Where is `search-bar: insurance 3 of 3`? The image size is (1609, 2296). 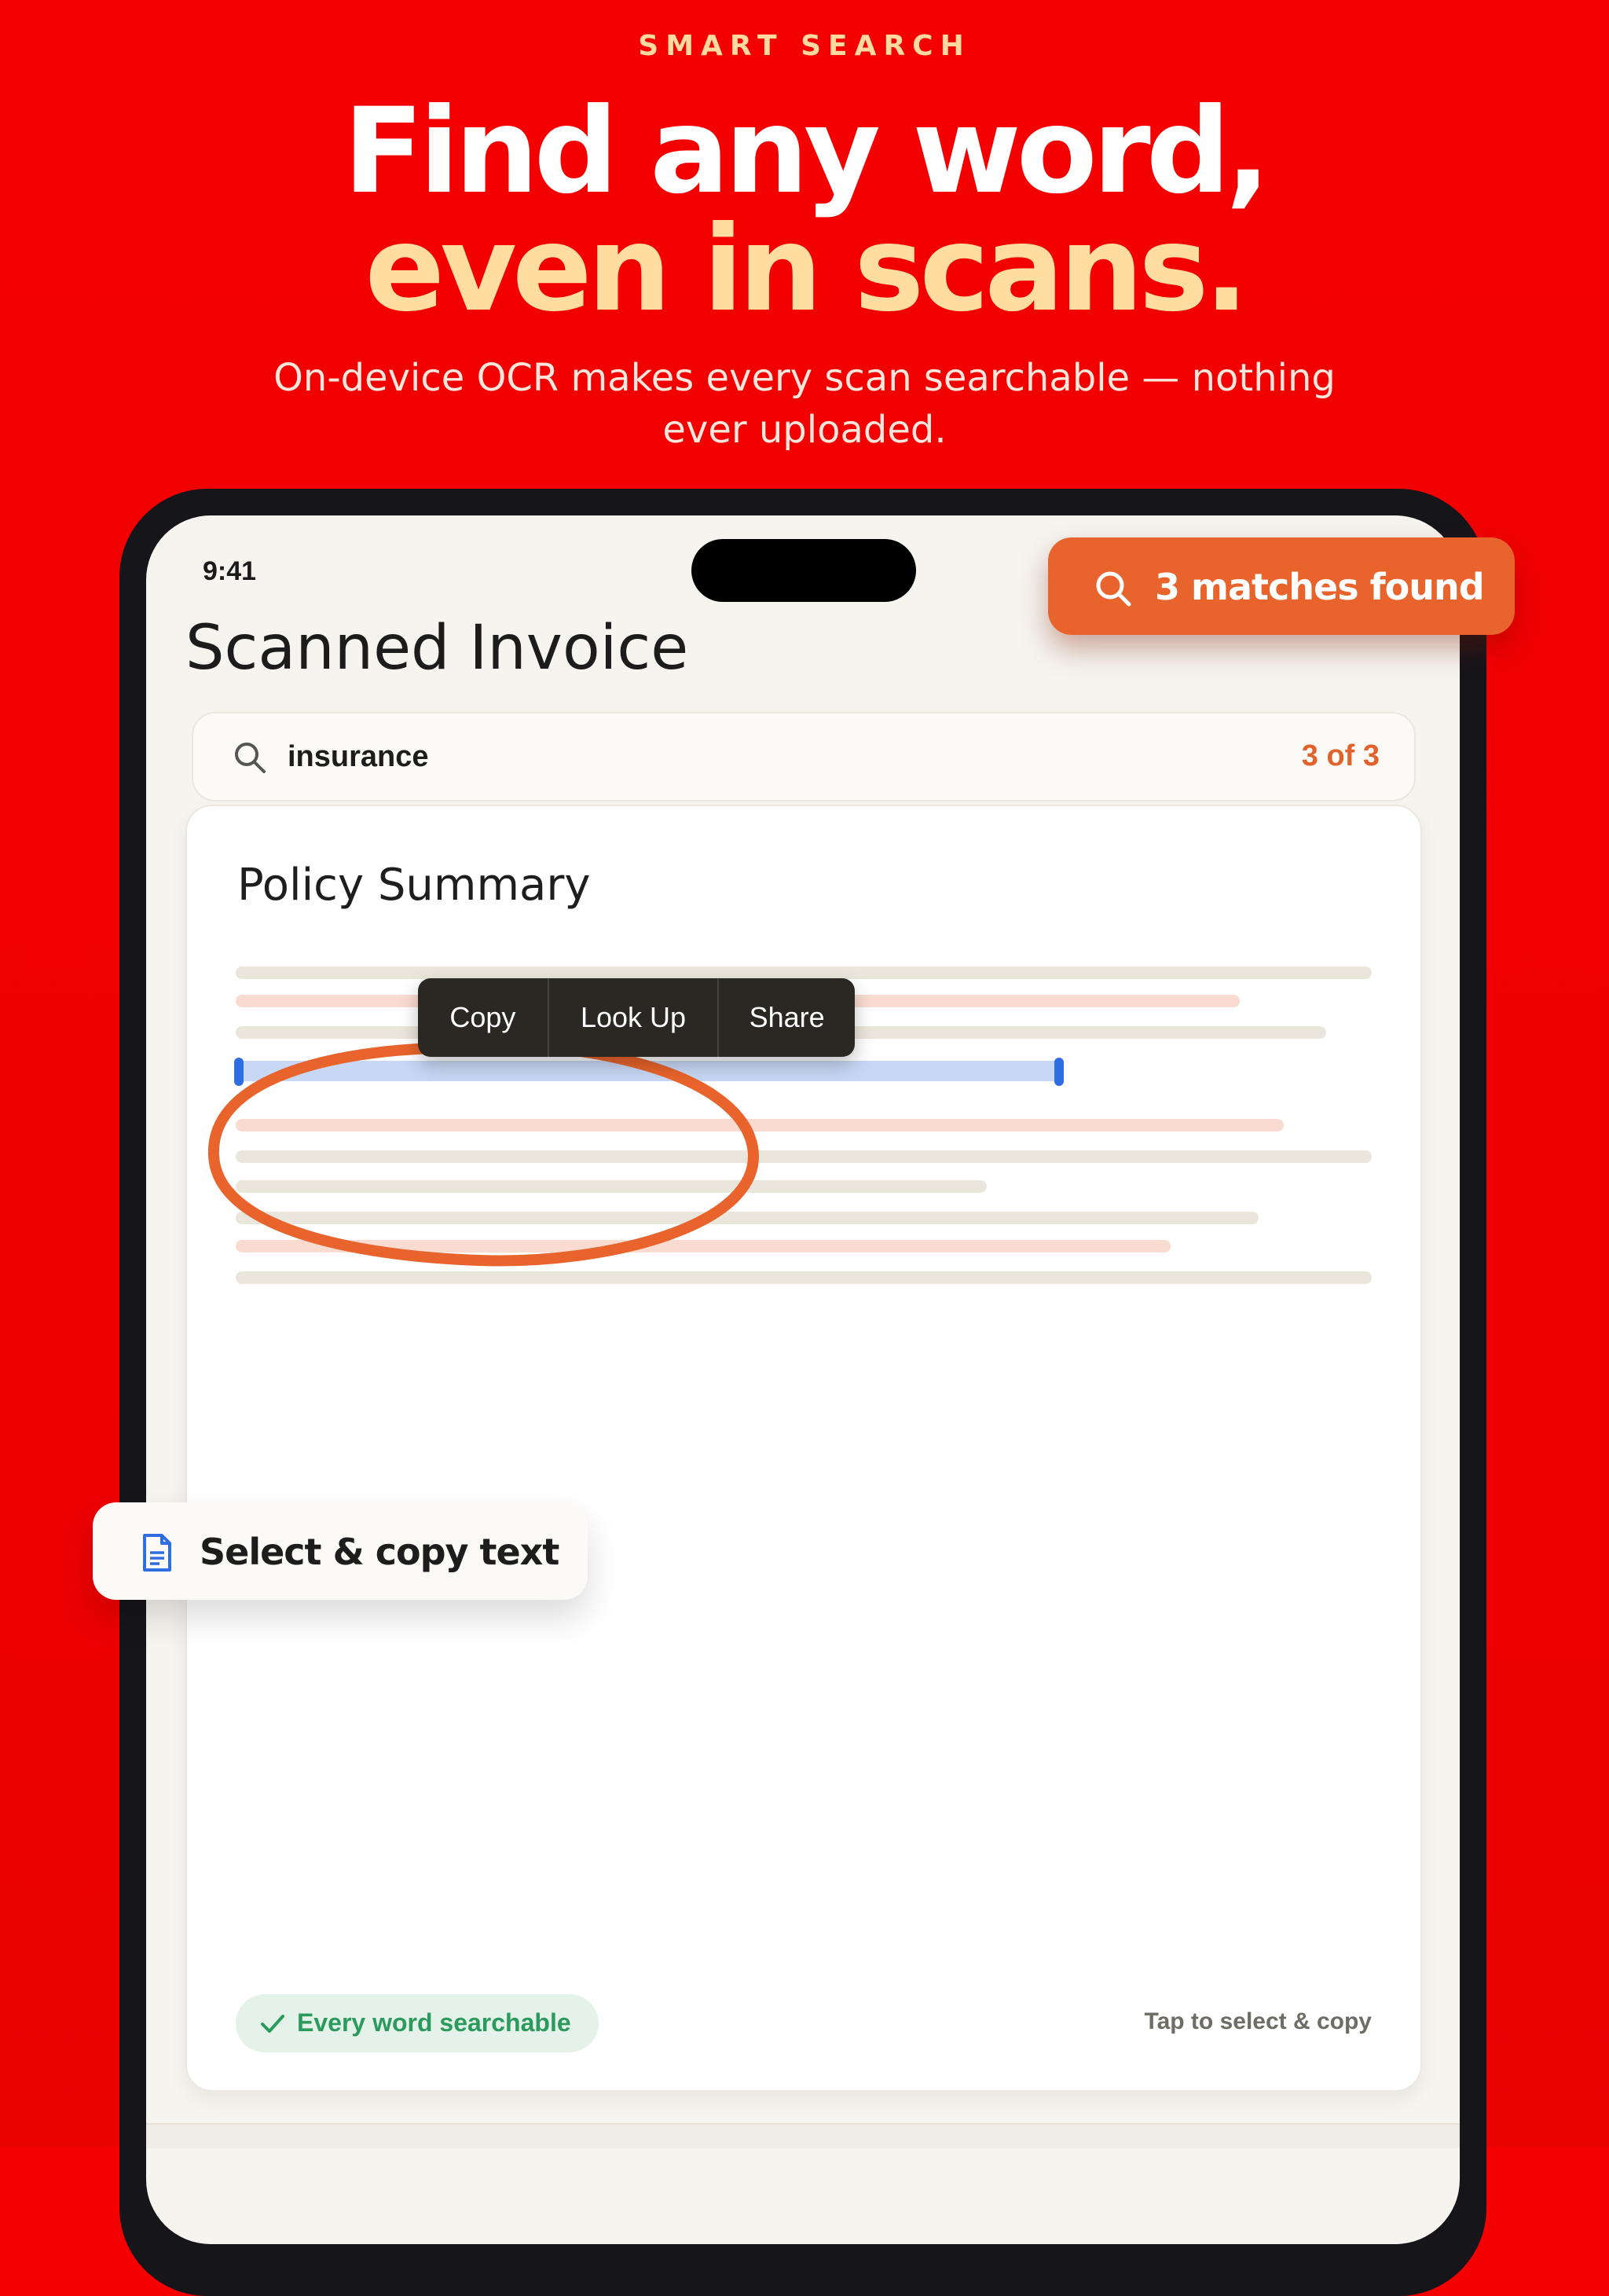
search-bar: insurance 3 of 3 is located at coordinates (804, 756).